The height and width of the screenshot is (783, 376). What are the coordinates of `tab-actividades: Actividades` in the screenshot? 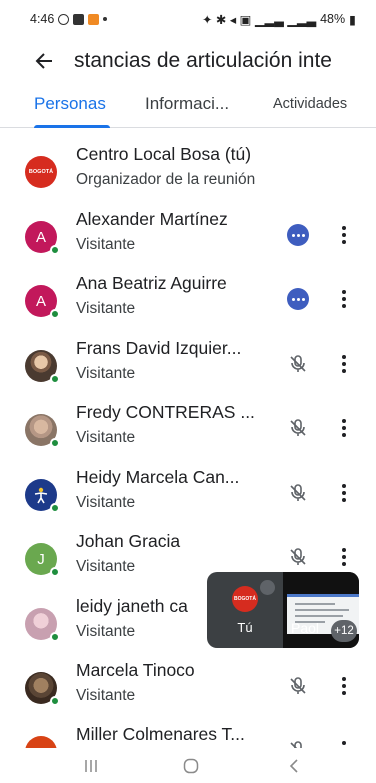 It's located at (310, 104).